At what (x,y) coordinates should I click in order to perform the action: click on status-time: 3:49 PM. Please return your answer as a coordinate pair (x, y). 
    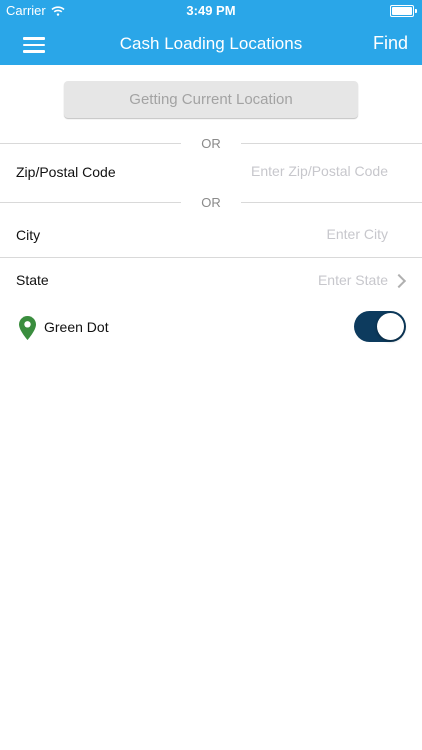
    Looking at the image, I should click on (211, 10).